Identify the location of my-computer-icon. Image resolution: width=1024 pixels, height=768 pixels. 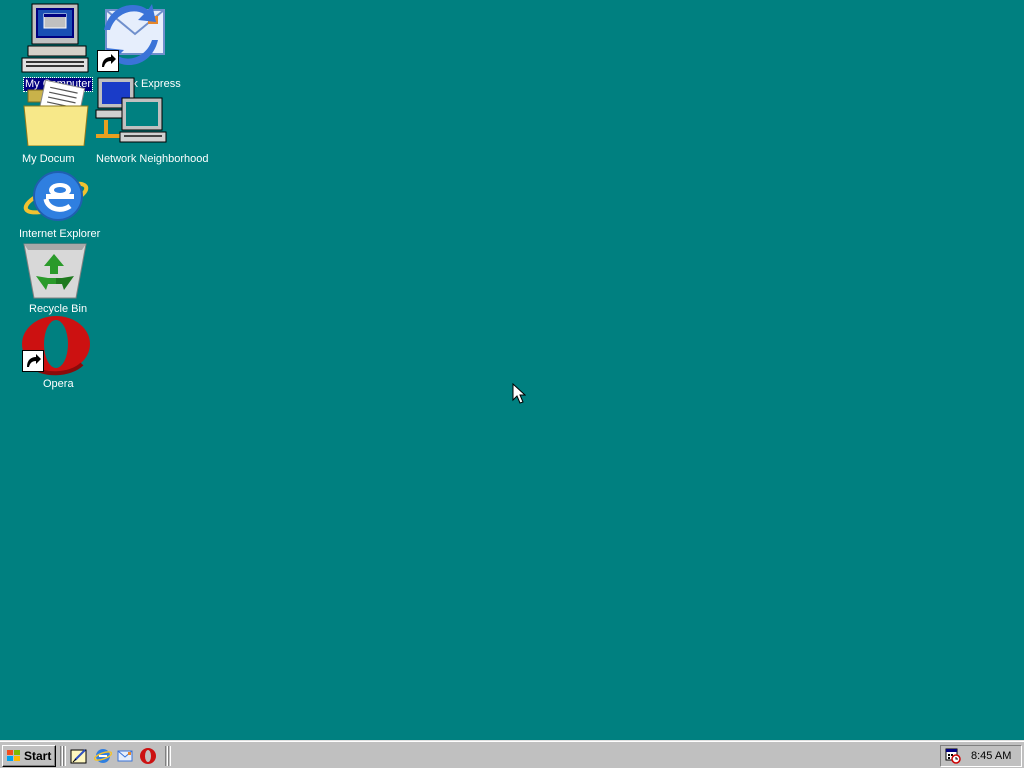
(55, 38).